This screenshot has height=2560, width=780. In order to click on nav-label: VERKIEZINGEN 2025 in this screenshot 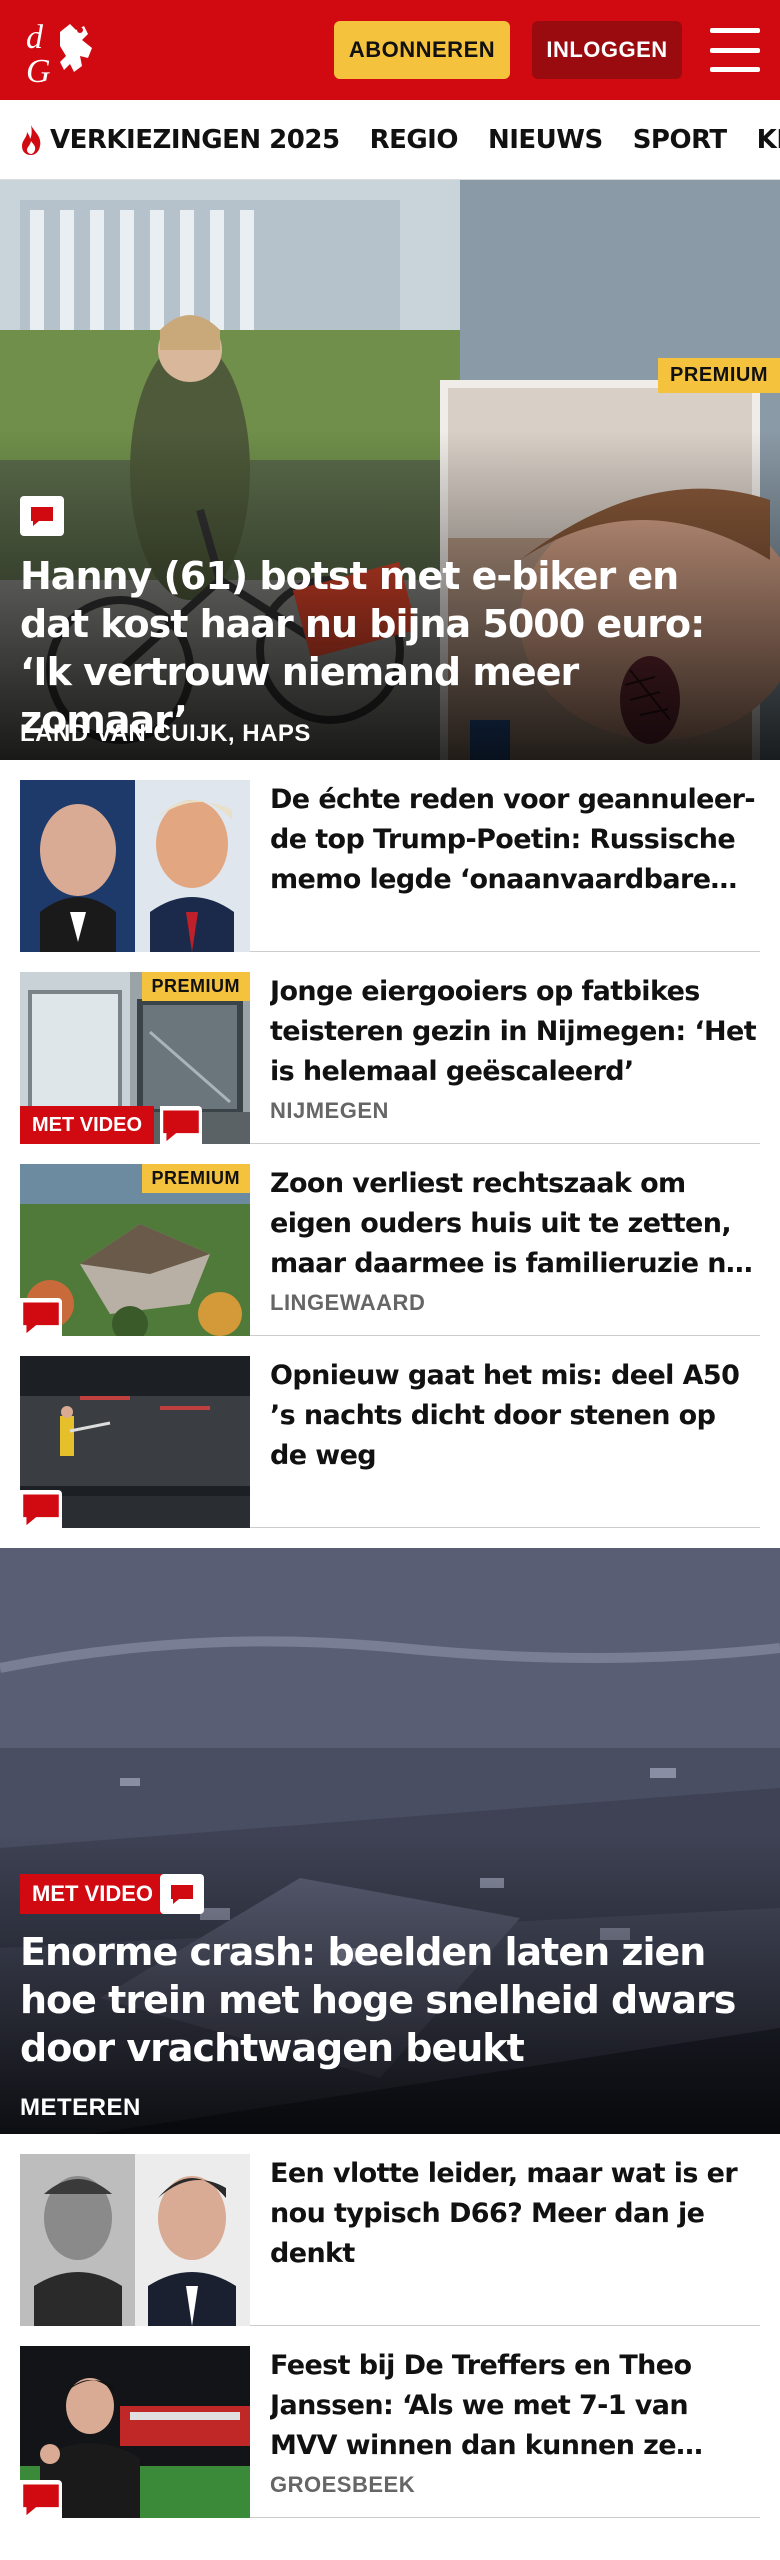, I will do `click(195, 139)`.